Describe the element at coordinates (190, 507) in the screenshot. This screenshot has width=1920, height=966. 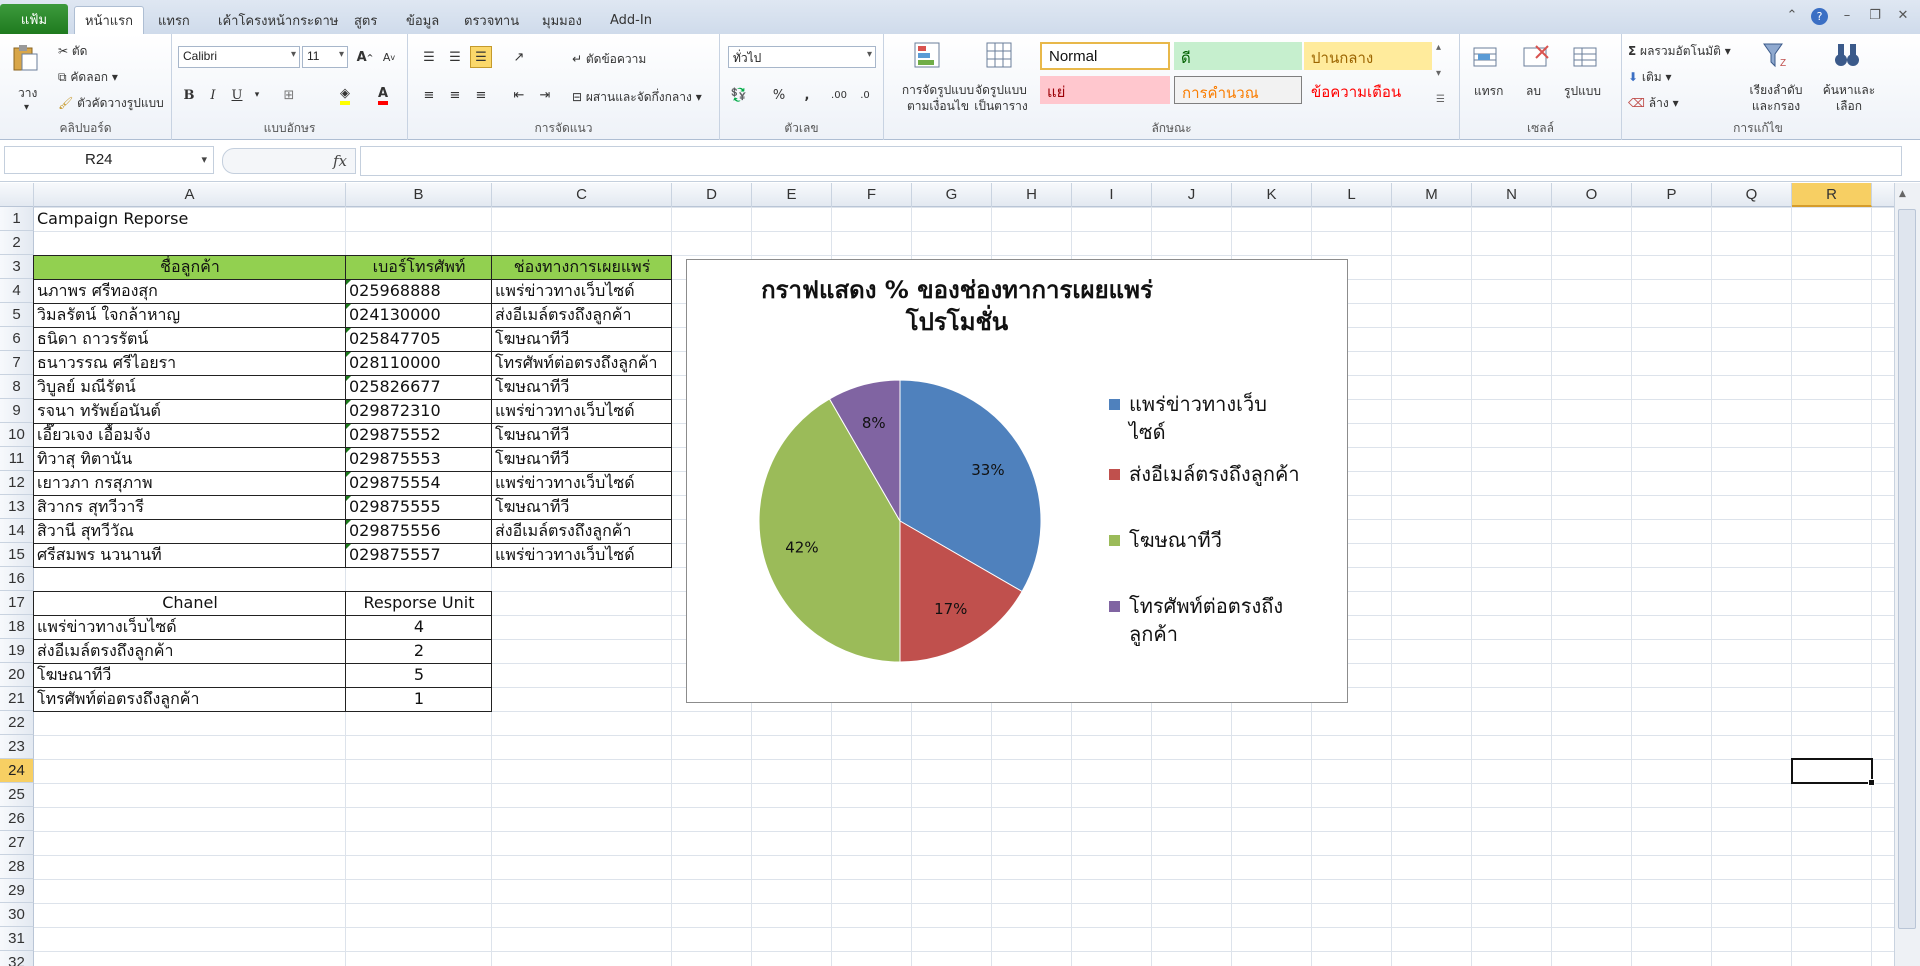
I see `customer-name-cell: สิวากร สุทวีวารี` at that location.